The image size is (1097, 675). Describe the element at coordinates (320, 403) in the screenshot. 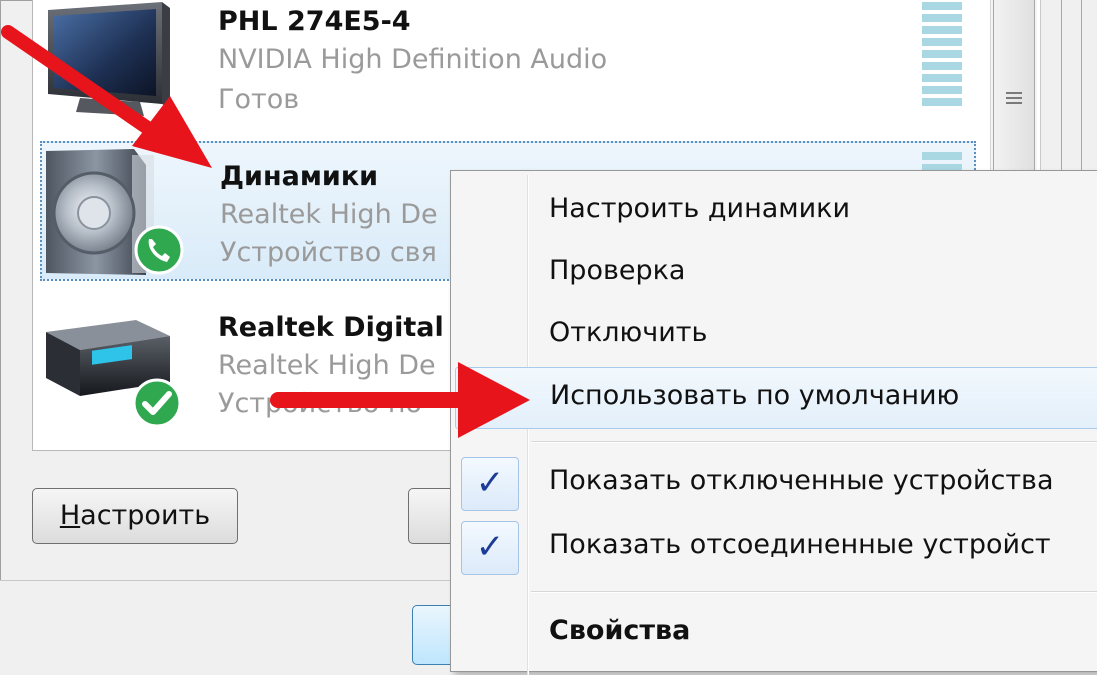

I see `device-status: Устройство по` at that location.